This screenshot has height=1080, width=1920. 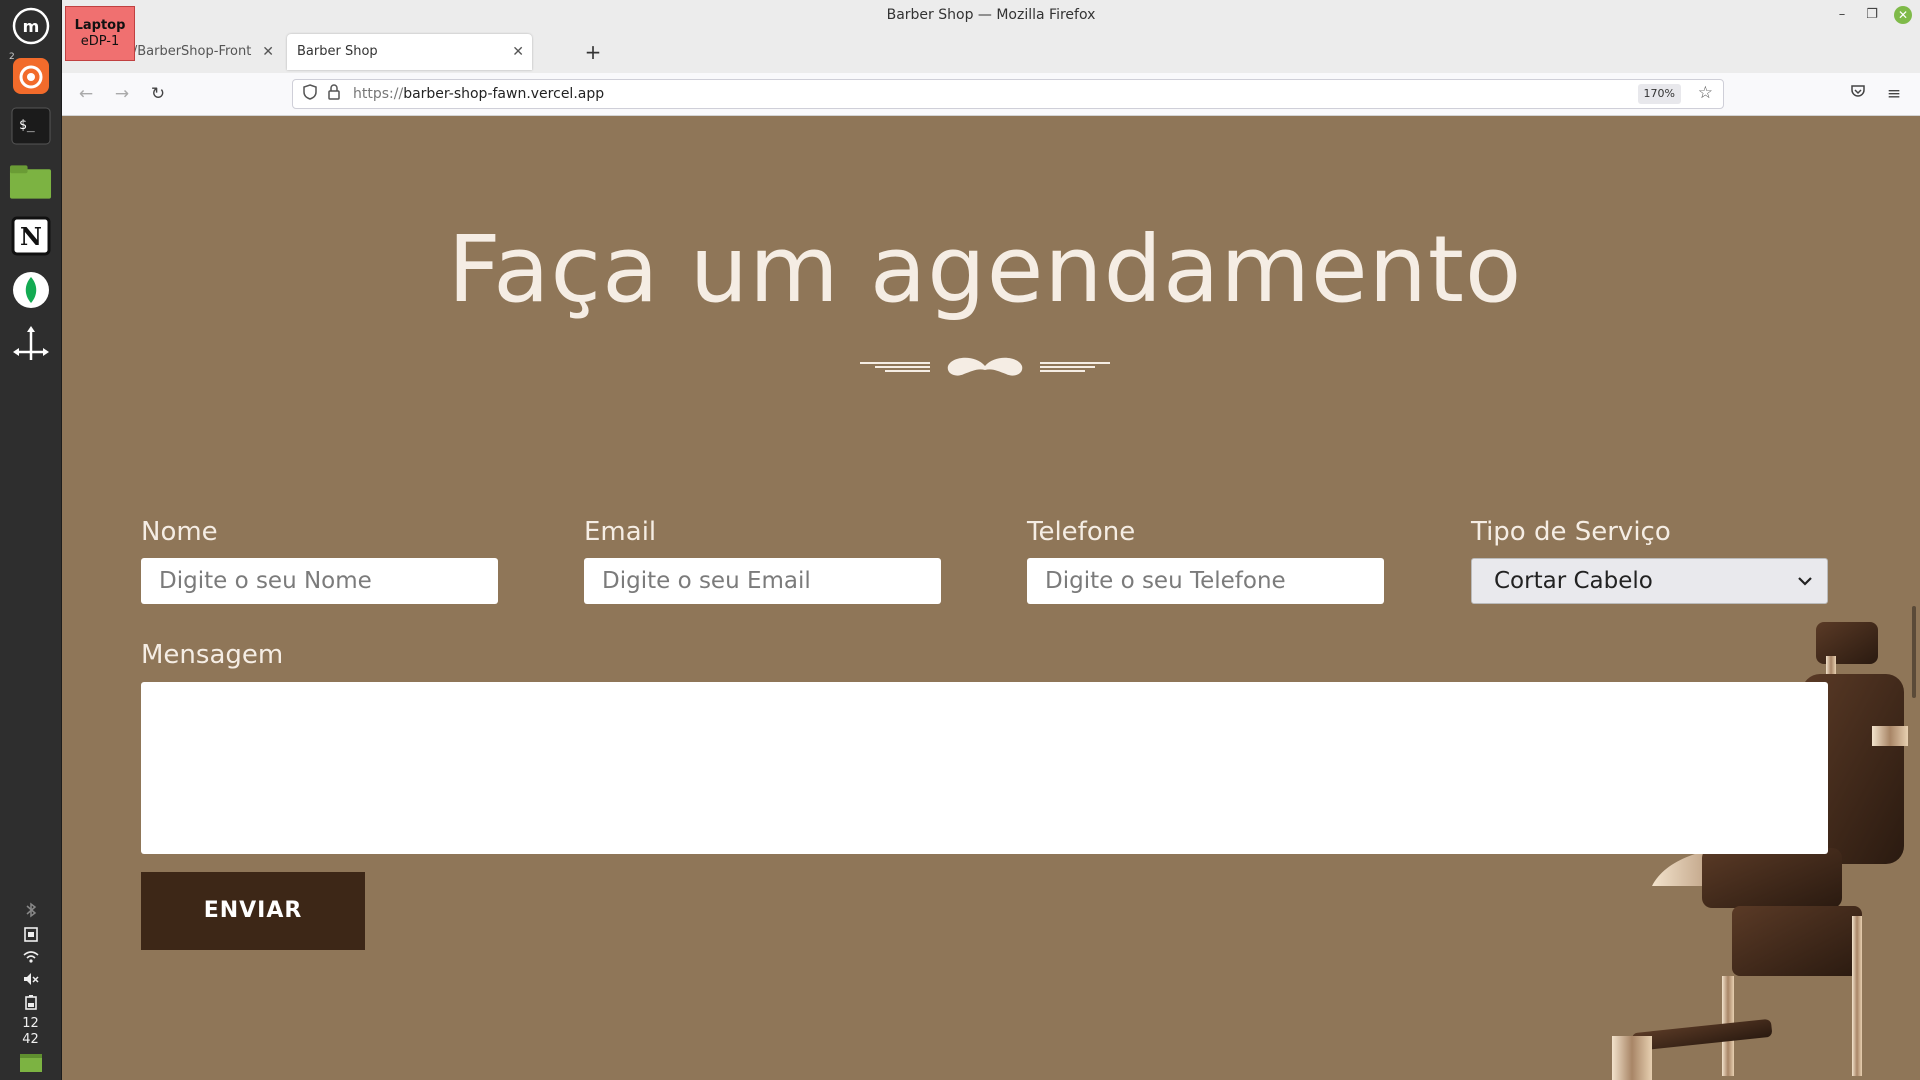 What do you see at coordinates (158, 94) in the screenshot?
I see `reload-icon: ↻` at bounding box center [158, 94].